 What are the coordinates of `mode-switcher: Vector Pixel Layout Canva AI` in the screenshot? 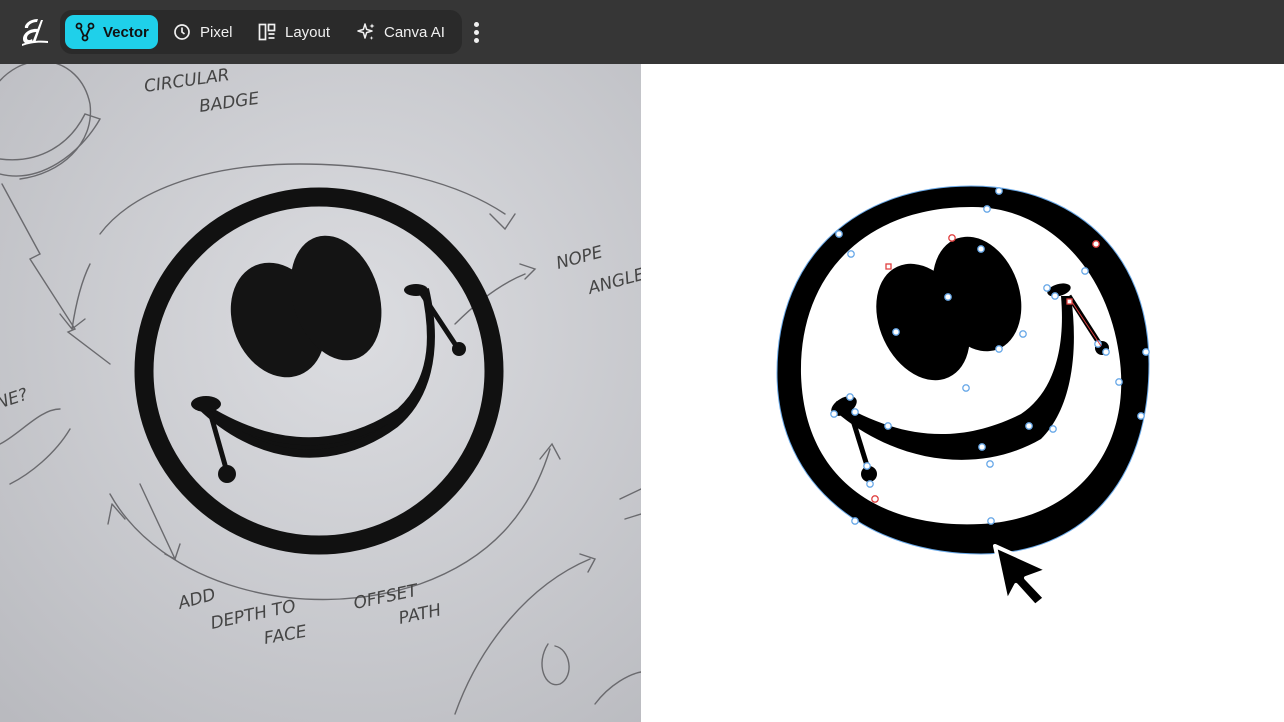 It's located at (261, 32).